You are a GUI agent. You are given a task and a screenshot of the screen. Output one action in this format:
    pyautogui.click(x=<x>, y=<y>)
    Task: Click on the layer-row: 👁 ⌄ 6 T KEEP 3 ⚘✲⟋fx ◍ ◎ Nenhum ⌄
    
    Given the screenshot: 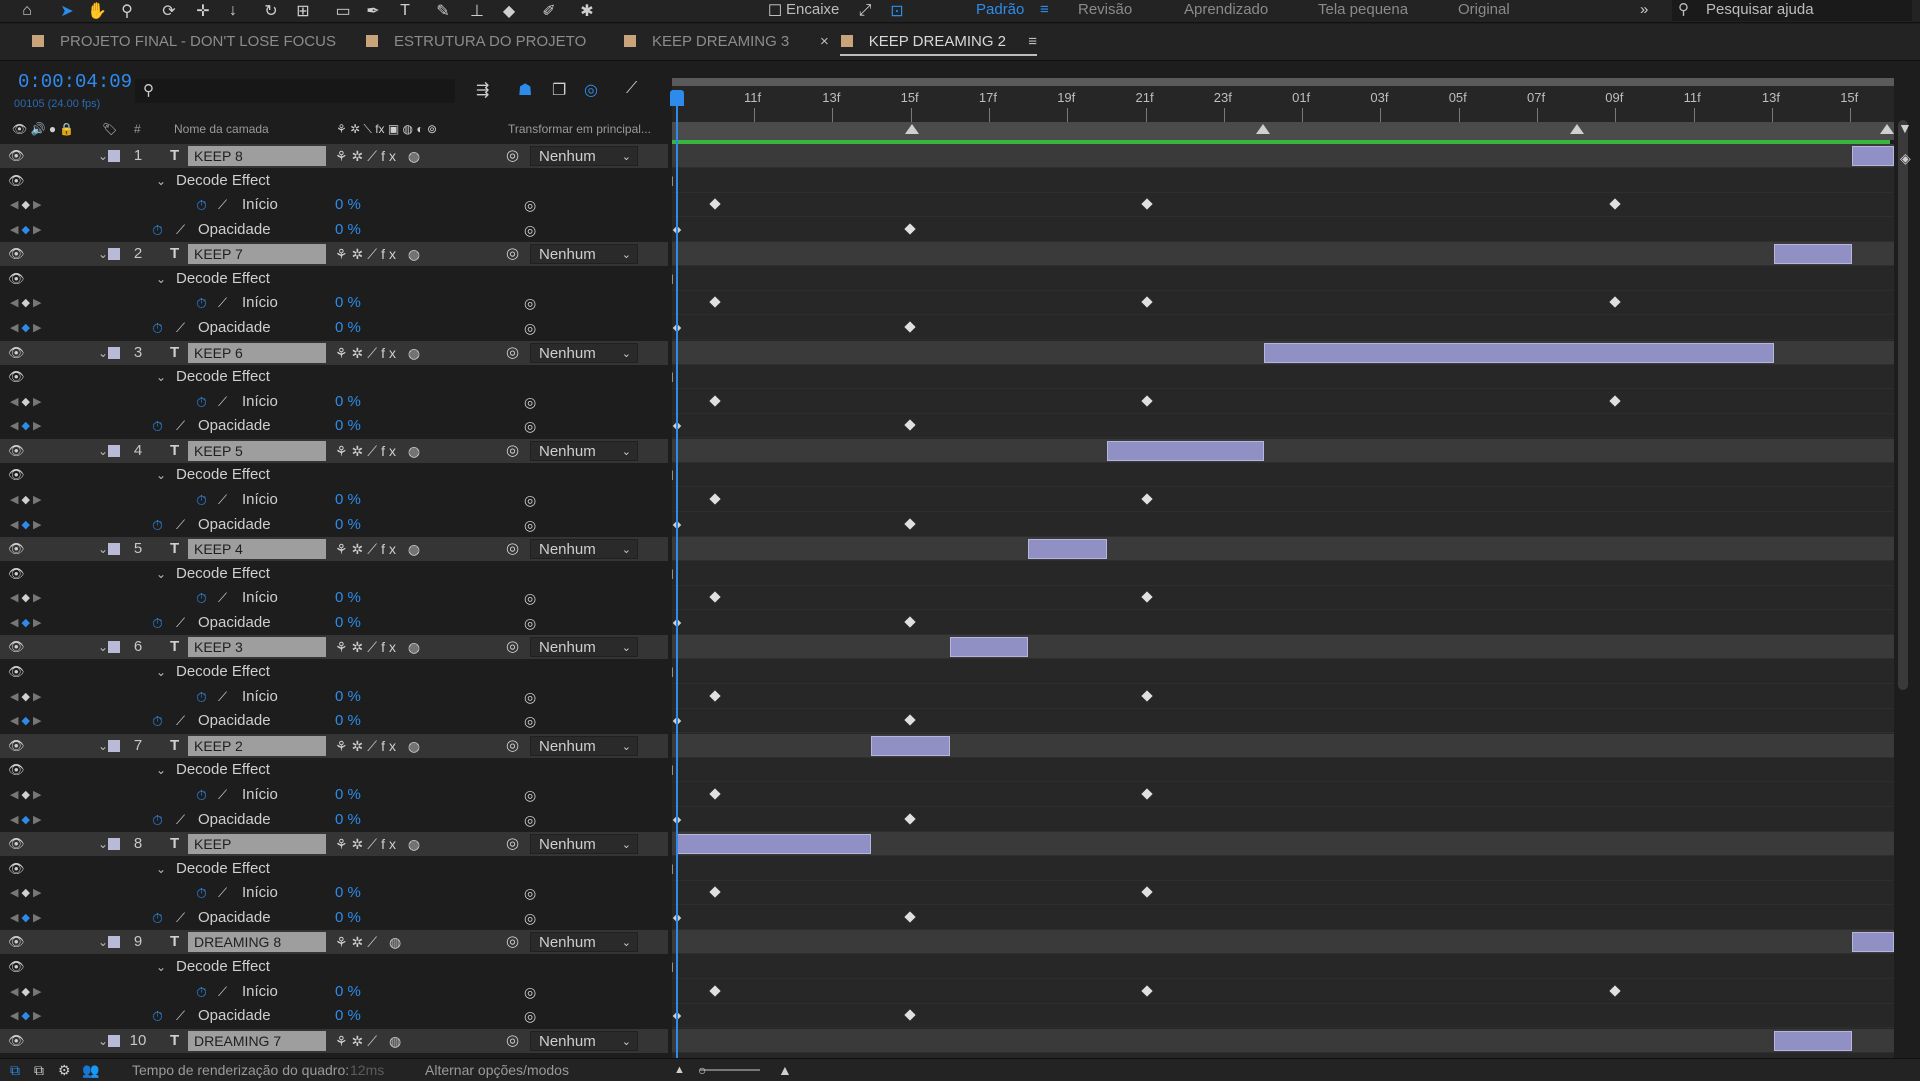 What is the action you would take?
    pyautogui.click(x=334, y=647)
    